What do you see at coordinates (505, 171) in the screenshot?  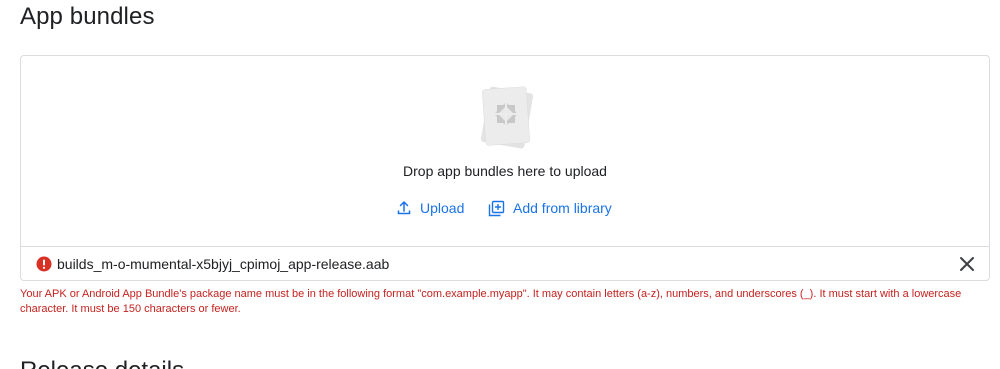 I see `drop-instructions: Drop app bundles here to upload` at bounding box center [505, 171].